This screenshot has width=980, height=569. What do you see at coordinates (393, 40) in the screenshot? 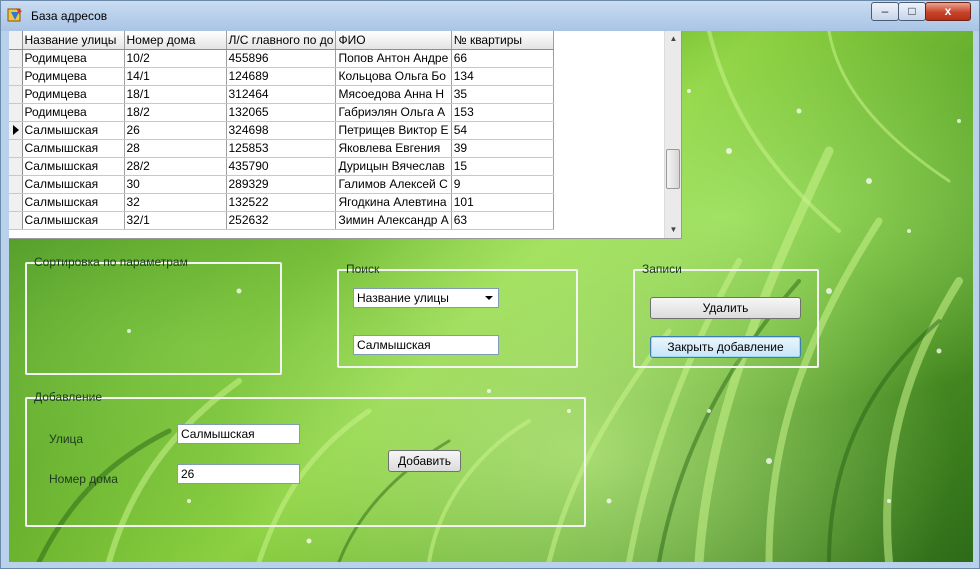
I see `column-header-full-name: ФИО` at bounding box center [393, 40].